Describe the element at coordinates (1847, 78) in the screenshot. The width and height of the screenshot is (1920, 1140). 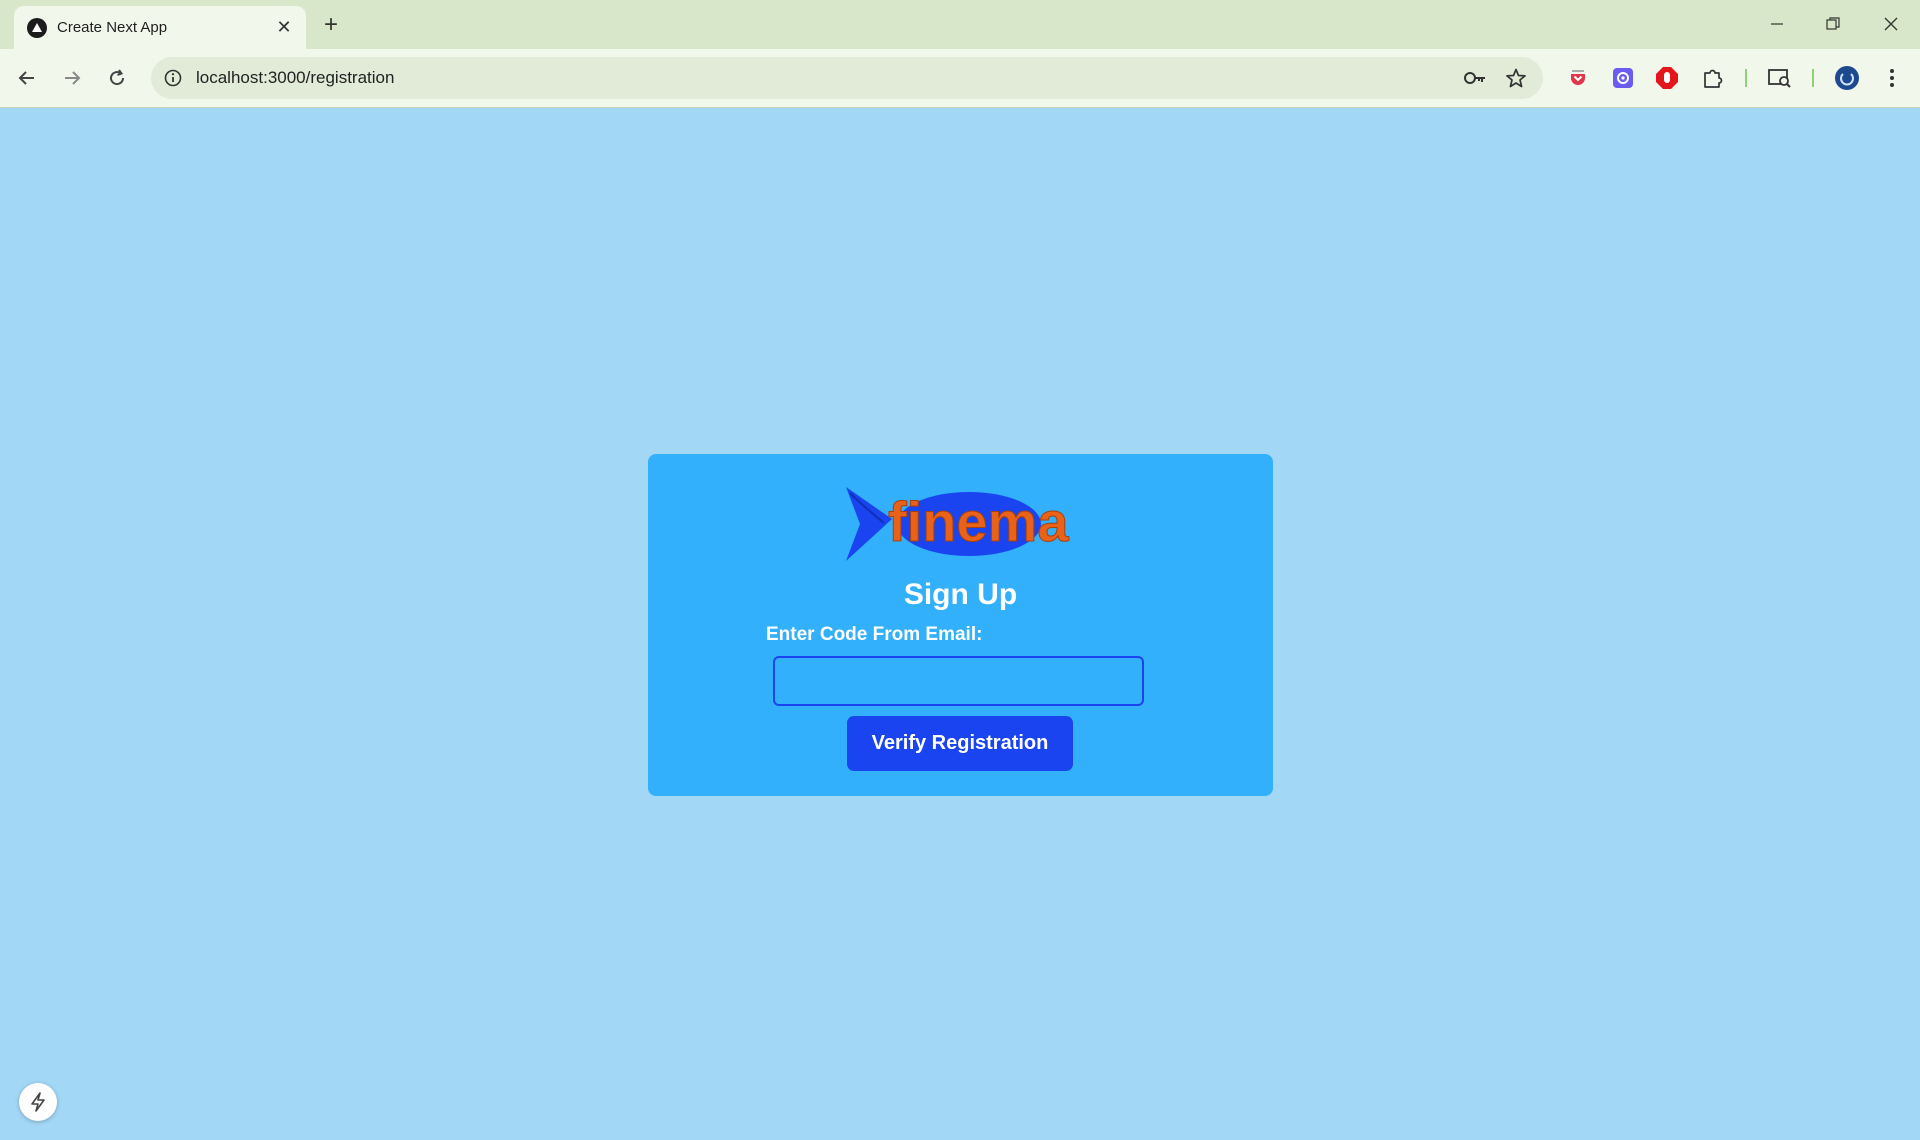
I see `profile-avatar` at that location.